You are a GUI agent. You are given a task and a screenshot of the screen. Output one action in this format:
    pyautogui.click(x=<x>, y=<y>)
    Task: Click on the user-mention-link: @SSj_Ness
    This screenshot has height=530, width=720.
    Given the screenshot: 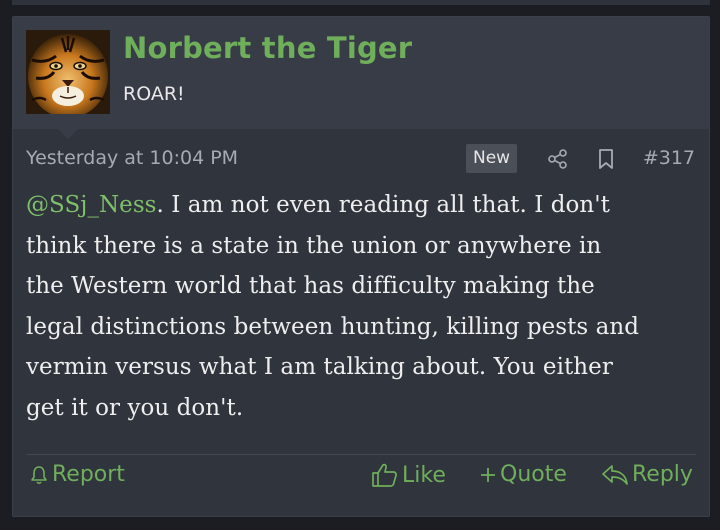 What is the action you would take?
    pyautogui.click(x=91, y=205)
    